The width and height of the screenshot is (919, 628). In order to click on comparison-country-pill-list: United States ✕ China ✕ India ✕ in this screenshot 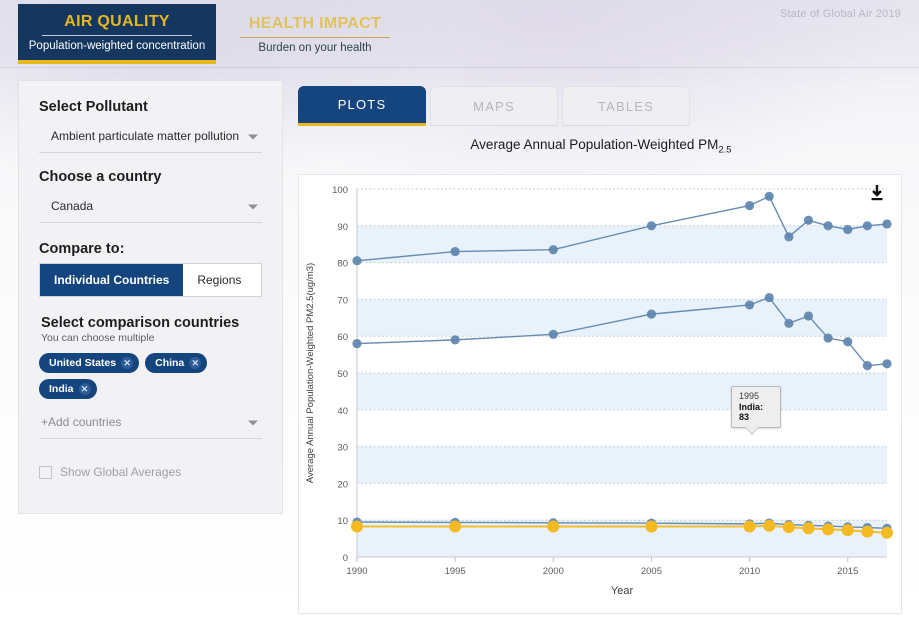, I will do `click(150, 376)`.